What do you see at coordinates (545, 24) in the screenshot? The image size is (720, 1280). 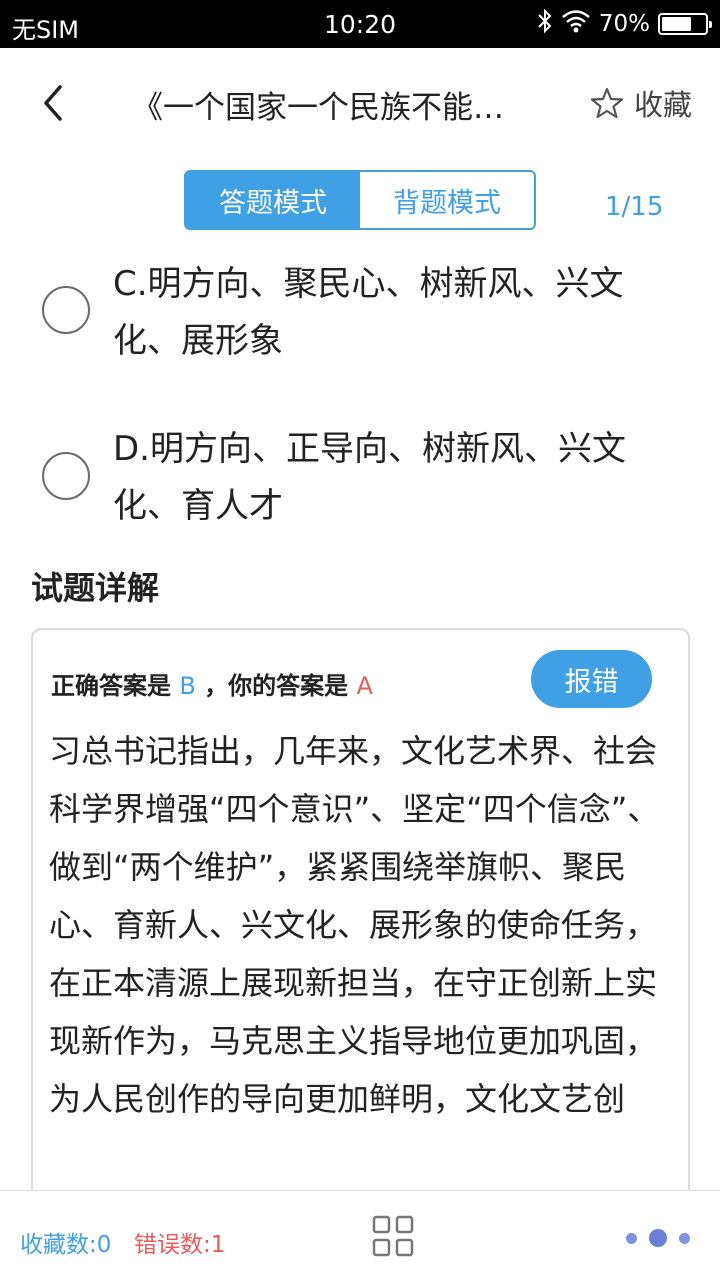 I see `bluetooth-icon` at bounding box center [545, 24].